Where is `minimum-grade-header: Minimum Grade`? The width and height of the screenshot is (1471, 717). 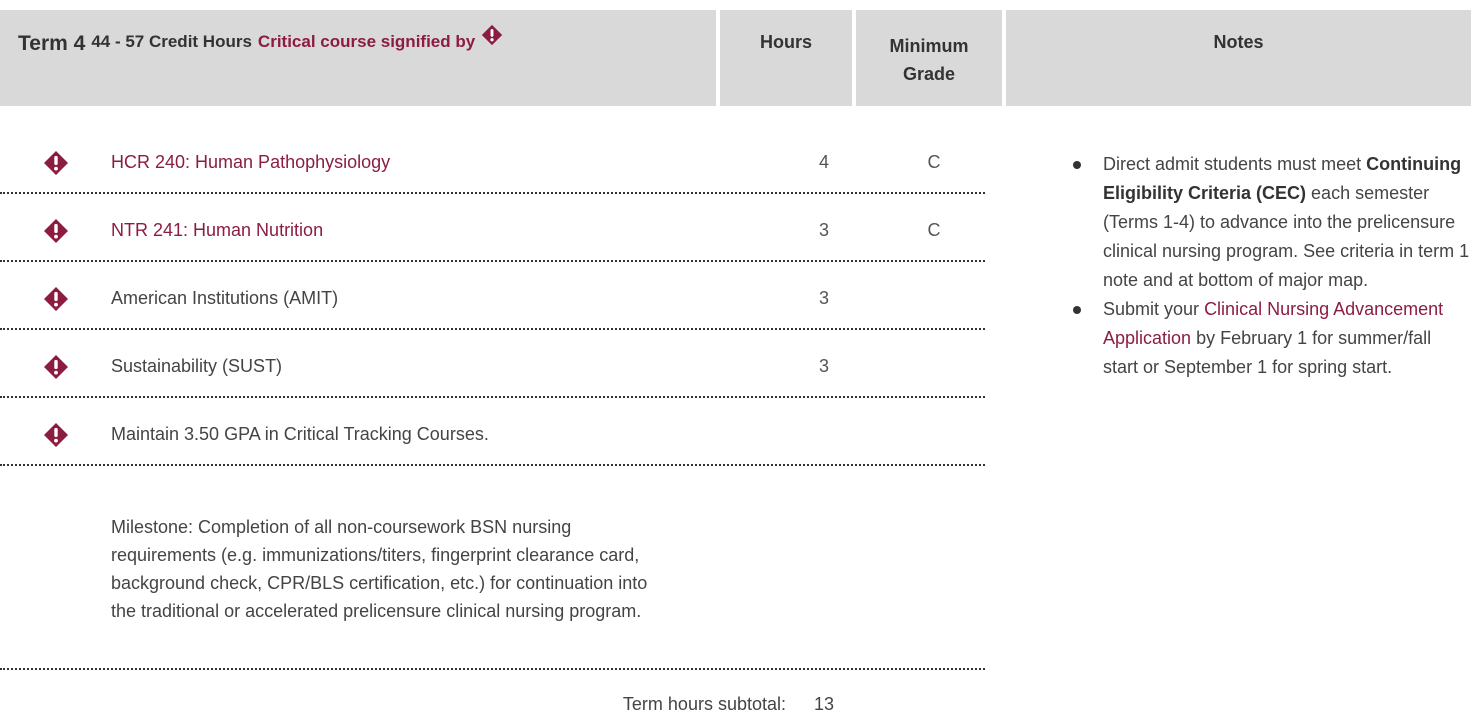
minimum-grade-header: Minimum Grade is located at coordinates (929, 58).